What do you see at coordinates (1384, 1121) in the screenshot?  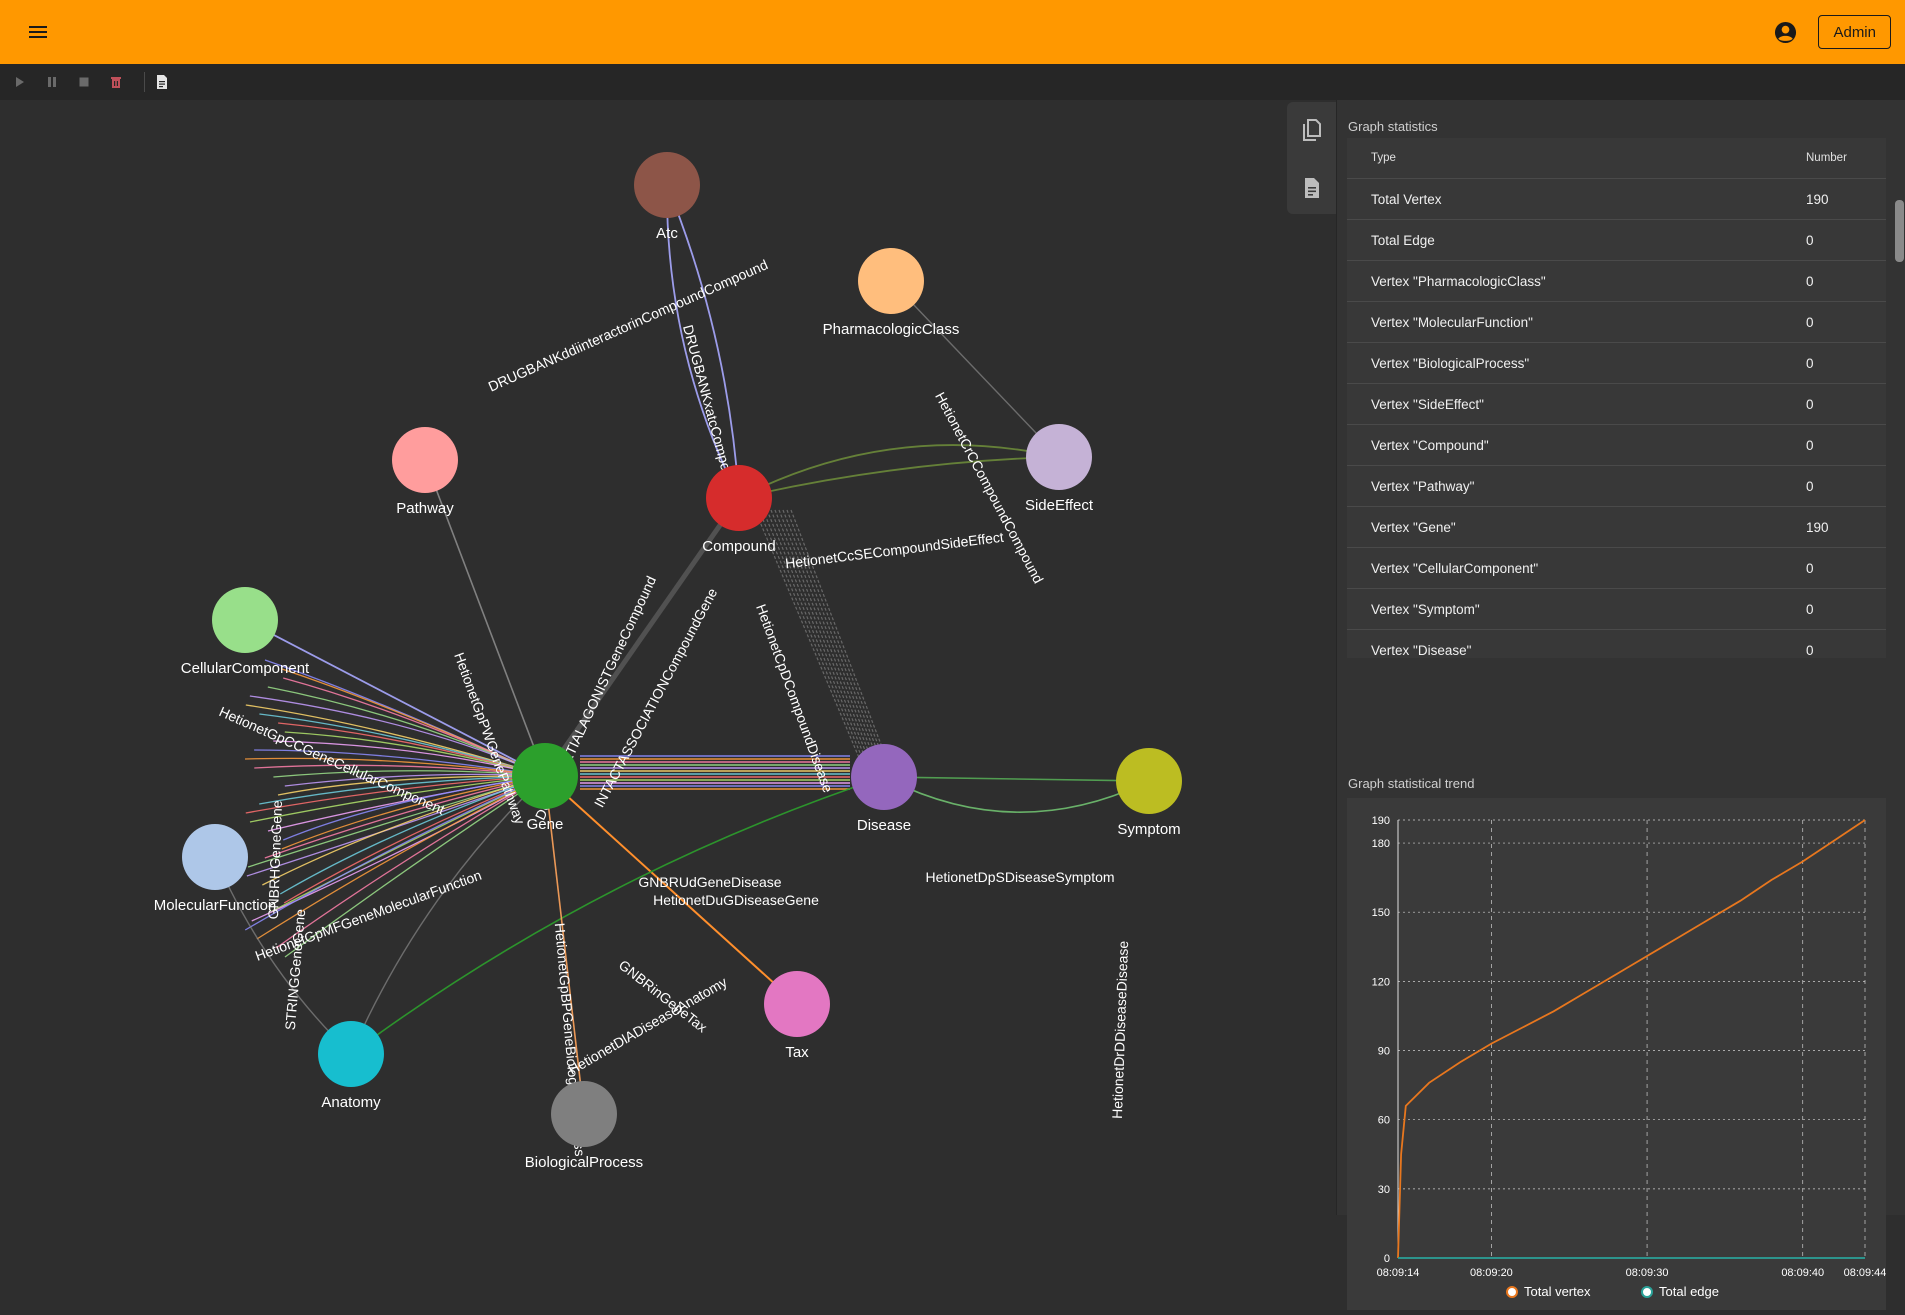 I see `y-tick-label: 60` at bounding box center [1384, 1121].